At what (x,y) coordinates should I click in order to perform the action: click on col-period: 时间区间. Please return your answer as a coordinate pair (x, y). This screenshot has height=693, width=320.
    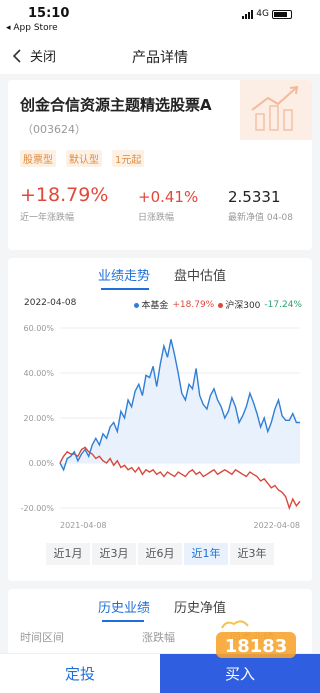
    Looking at the image, I should click on (42, 637).